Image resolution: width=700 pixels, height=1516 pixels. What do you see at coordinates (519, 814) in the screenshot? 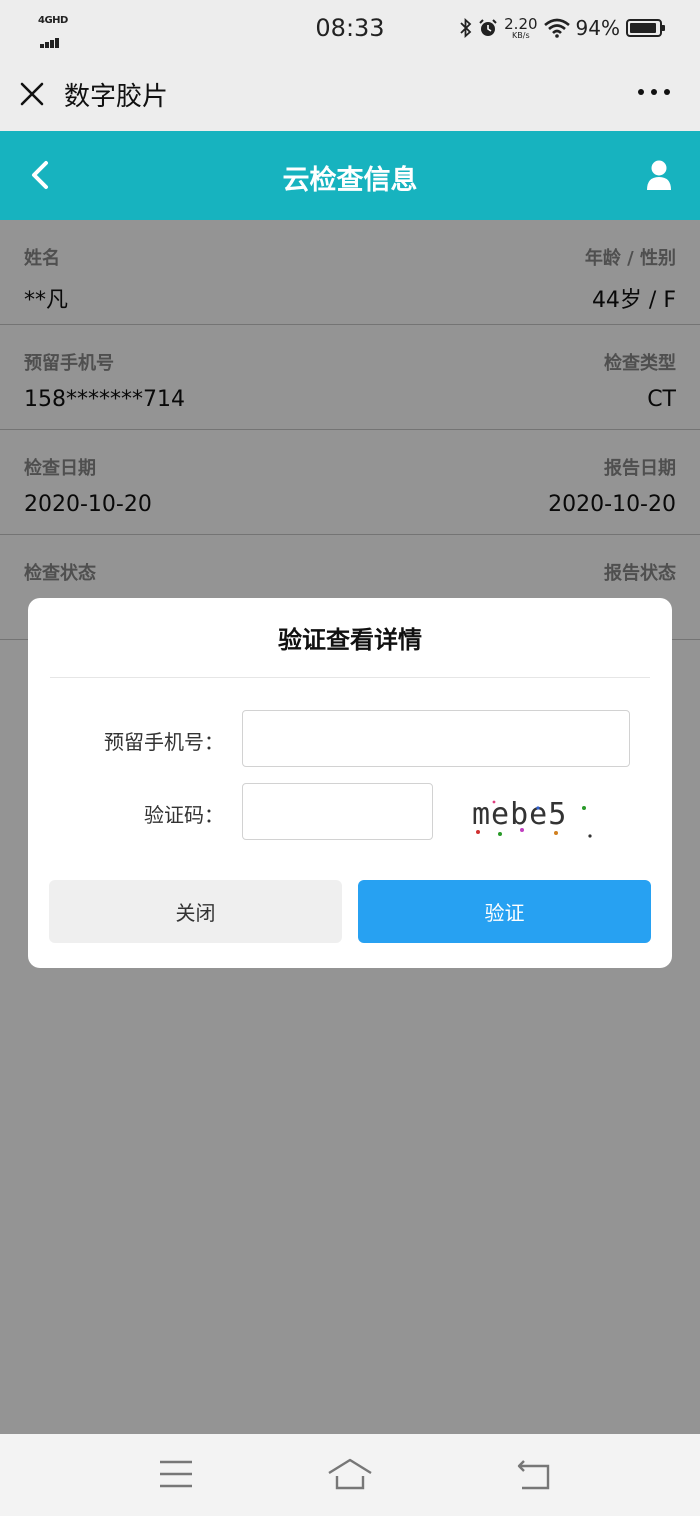
I see `captcha-text: mebe5` at bounding box center [519, 814].